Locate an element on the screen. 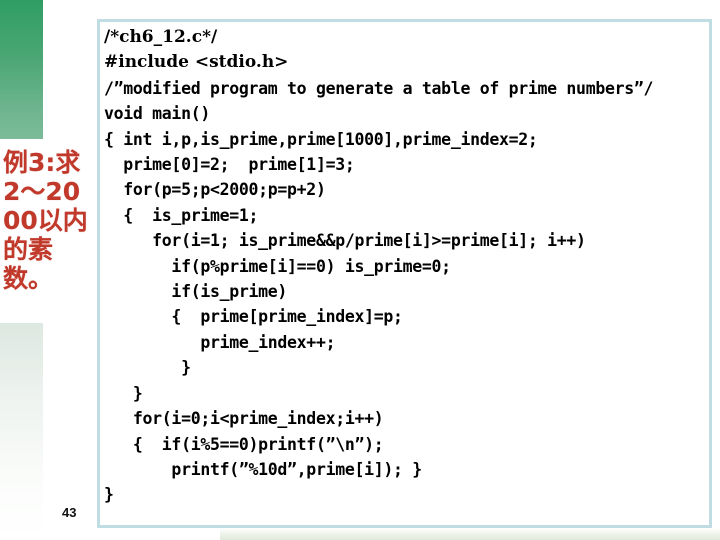 This screenshot has height=540, width=720. code-line: printf(”%10d”,prime[i]); } is located at coordinates (263, 469).